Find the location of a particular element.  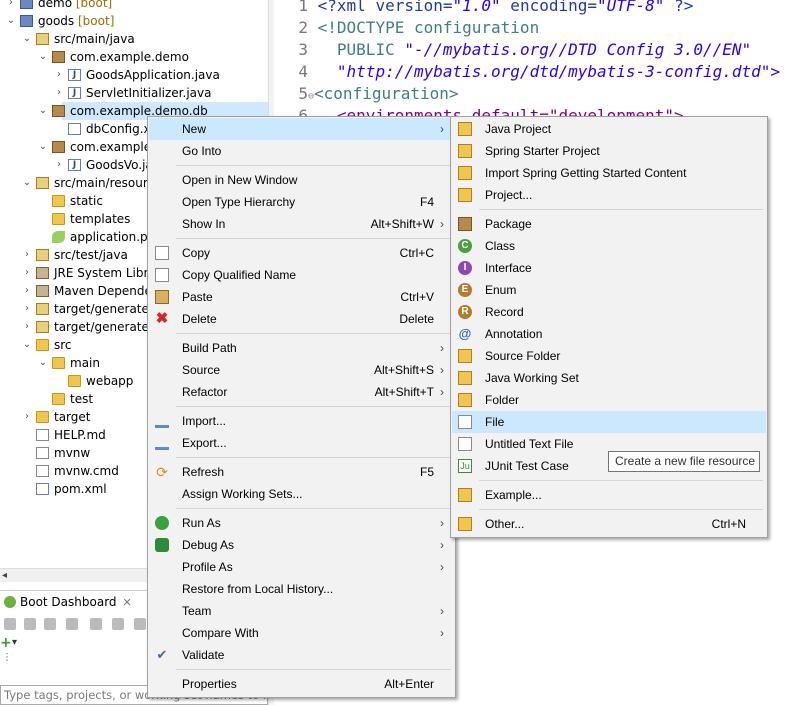

tree-item-label: com.example.demo is located at coordinates (129, 57).